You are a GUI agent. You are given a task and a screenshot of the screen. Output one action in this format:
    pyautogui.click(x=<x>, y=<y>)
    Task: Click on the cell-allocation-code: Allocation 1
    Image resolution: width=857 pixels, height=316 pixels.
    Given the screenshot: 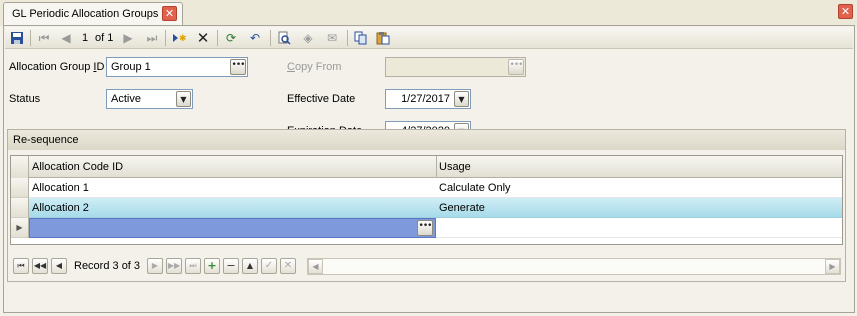 What is the action you would take?
    pyautogui.click(x=60, y=188)
    